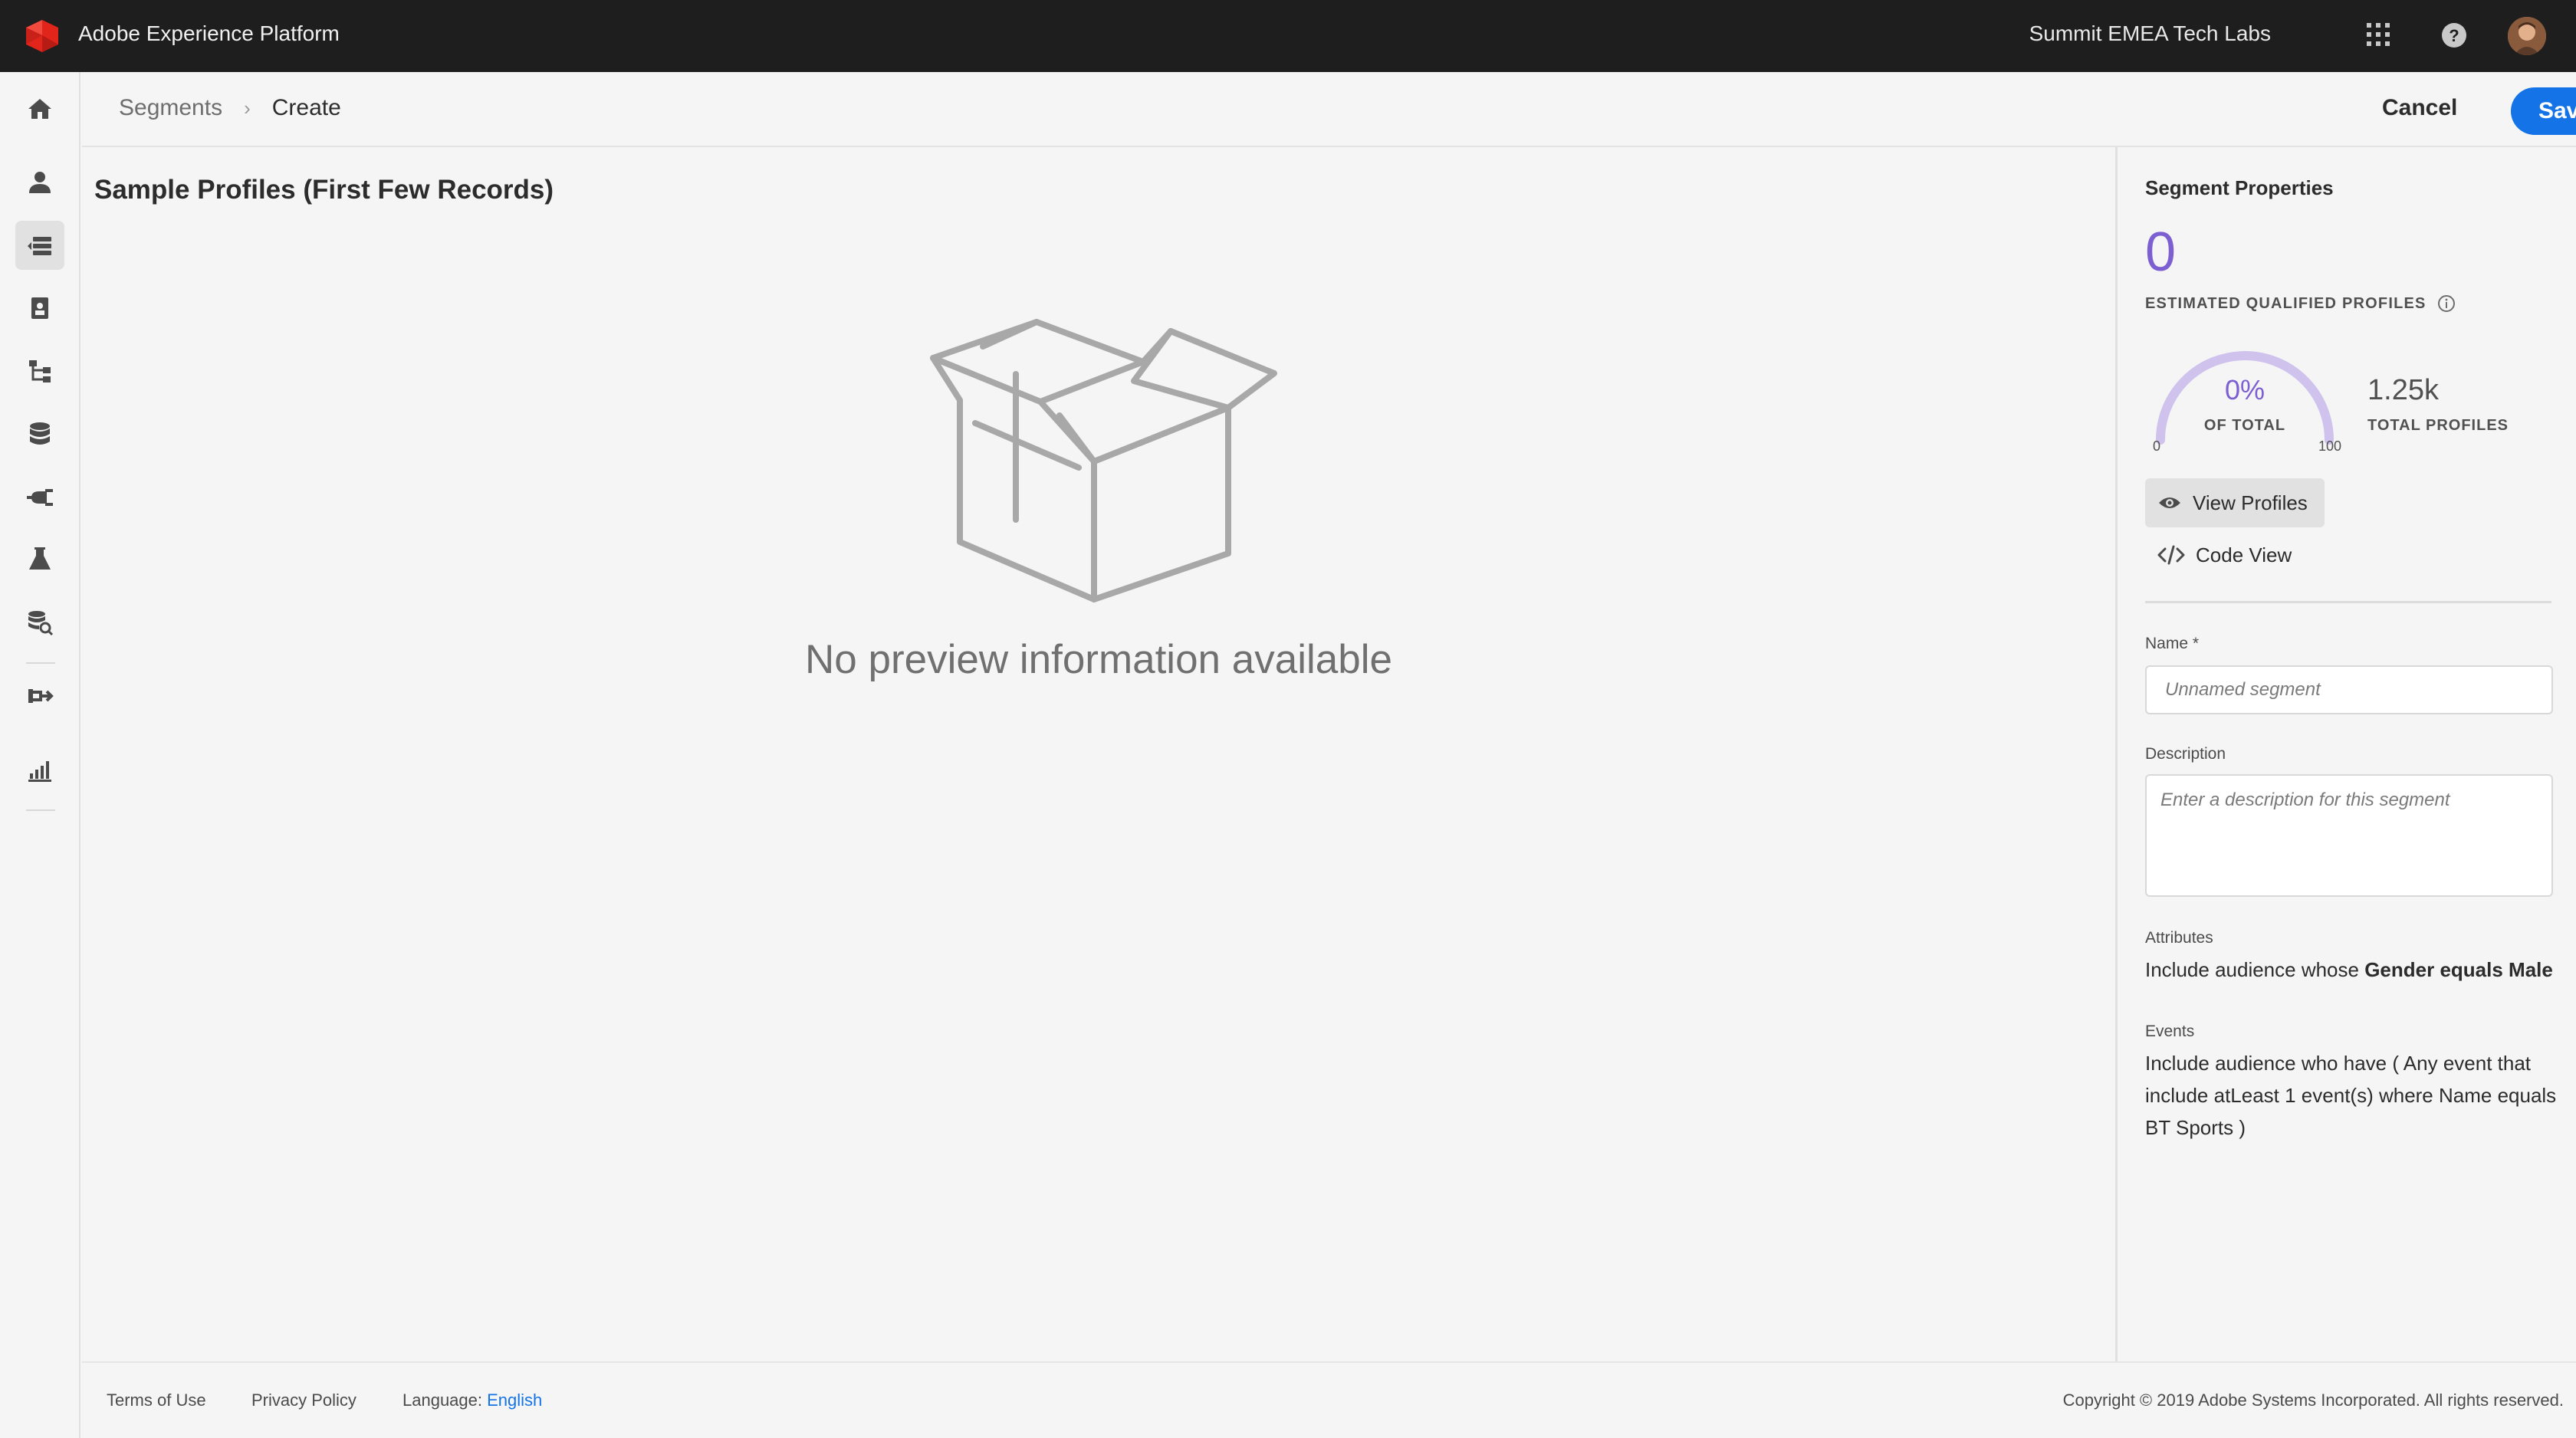 The height and width of the screenshot is (1438, 2576). Describe the element at coordinates (2150, 33) in the screenshot. I see `org-switcher: Summit EMEA Tech Labs` at that location.